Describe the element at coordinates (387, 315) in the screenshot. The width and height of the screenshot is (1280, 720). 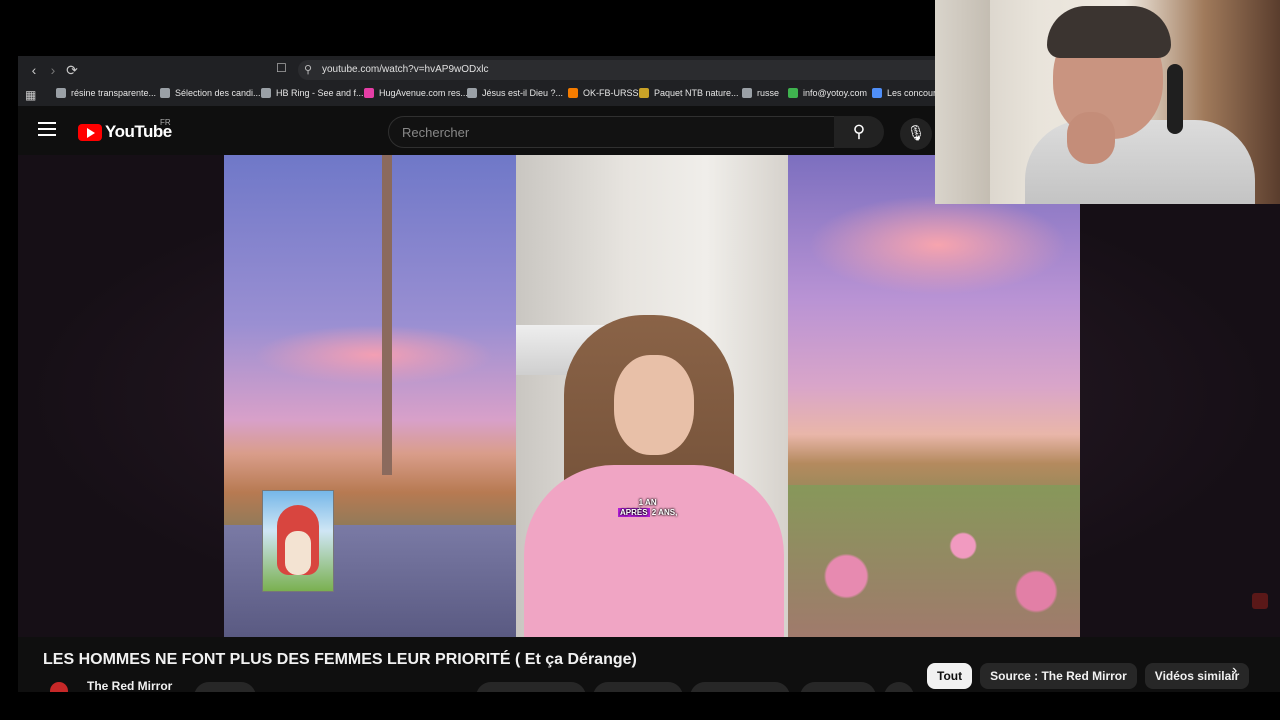
I see `utility-pole` at that location.